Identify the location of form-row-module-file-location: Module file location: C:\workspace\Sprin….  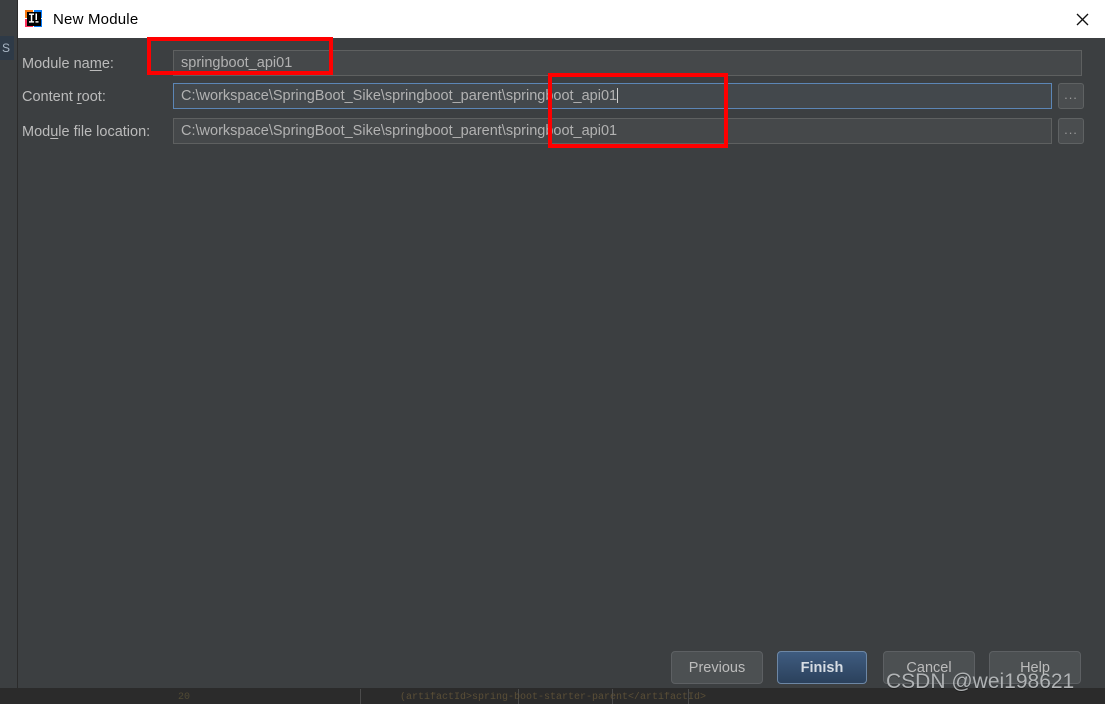
(561, 132).